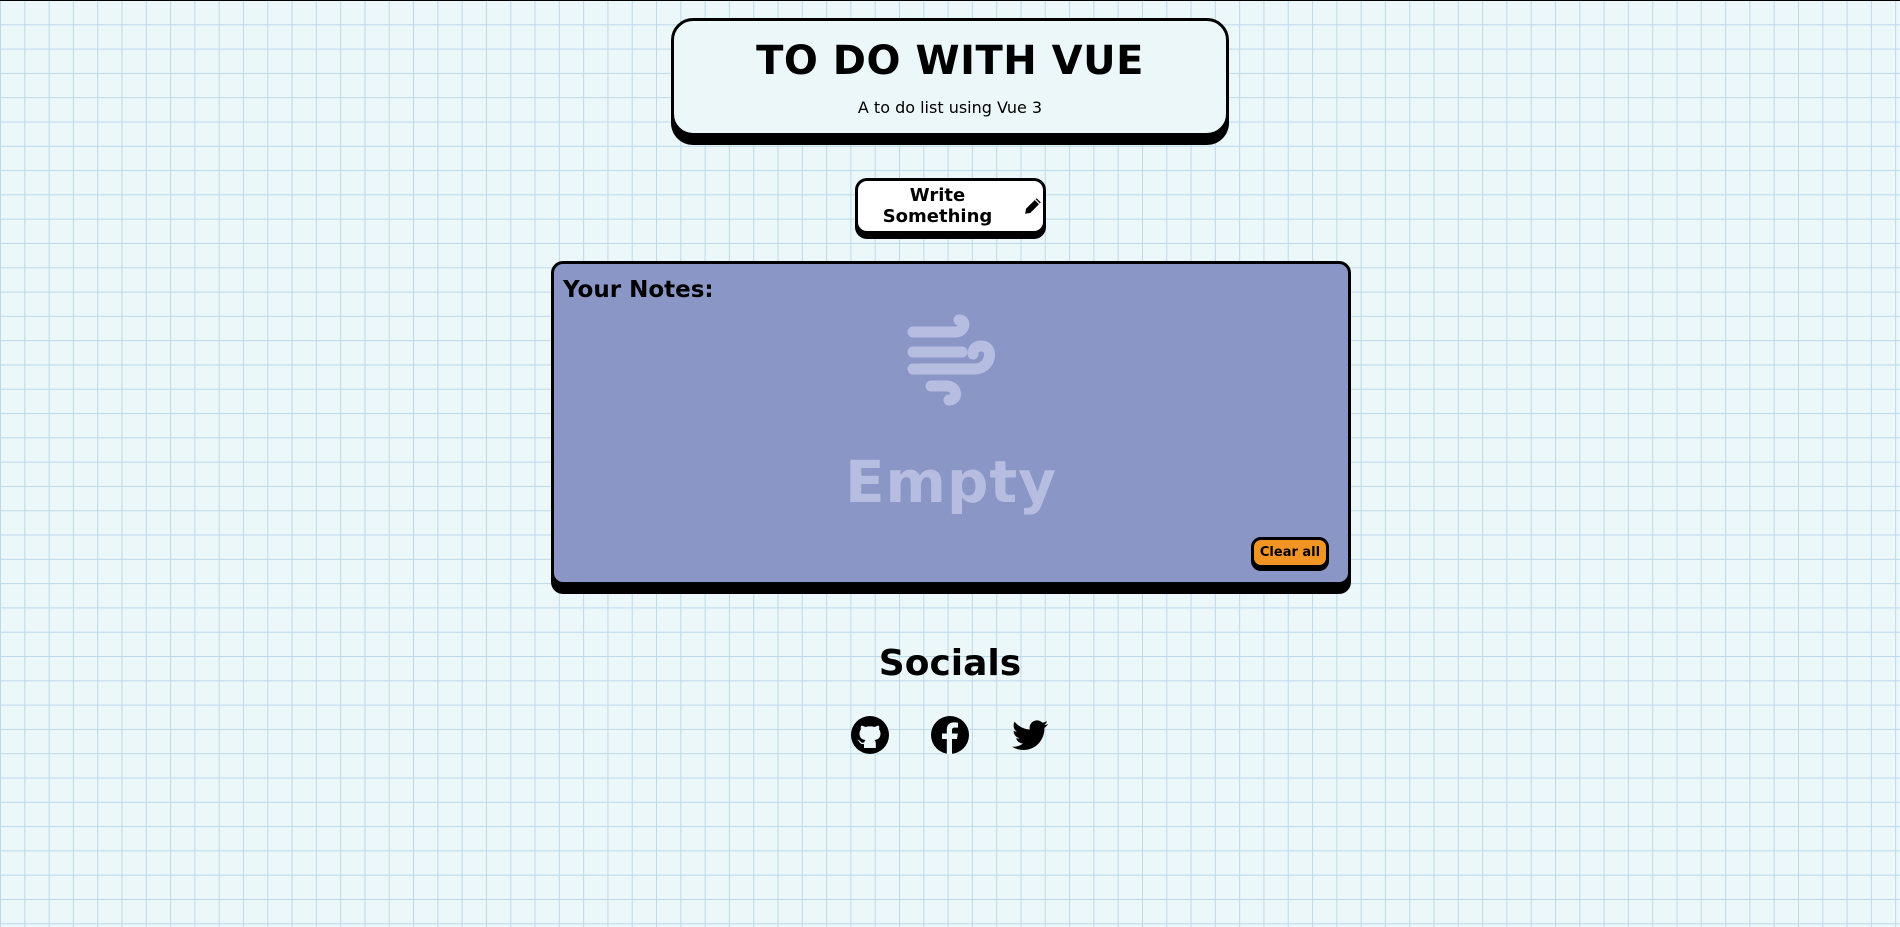 The width and height of the screenshot is (1900, 927). I want to click on socials-heading: Socials, so click(950, 663).